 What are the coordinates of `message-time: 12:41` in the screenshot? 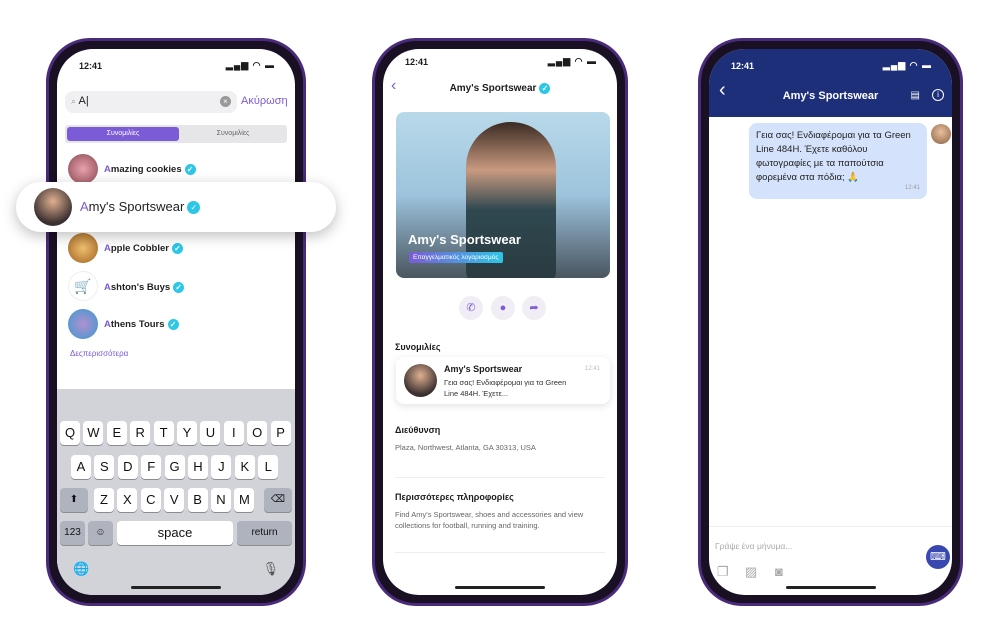 It's located at (912, 188).